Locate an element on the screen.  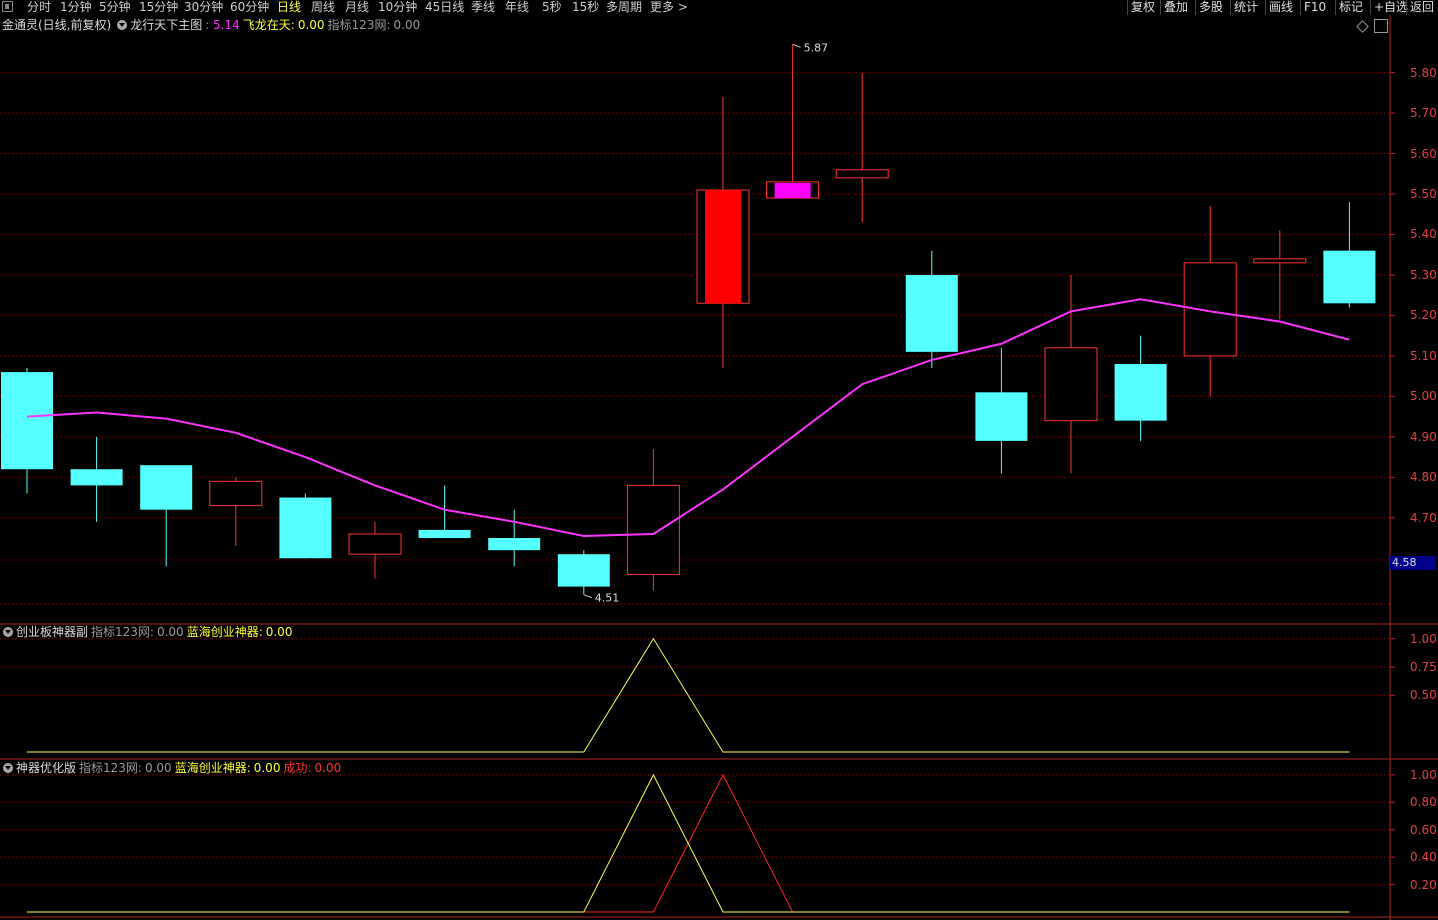
main-y-label-0: 5.80 is located at coordinates (1423, 72).